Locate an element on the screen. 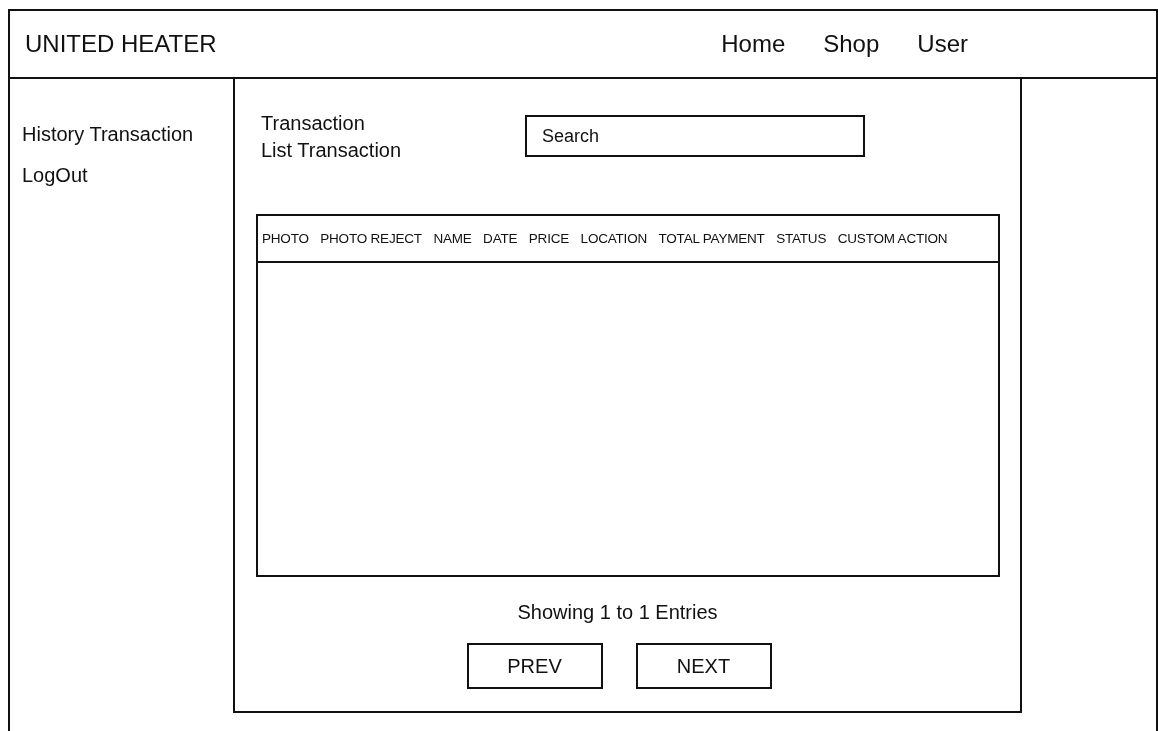  column-header: CUSTOM ACTION is located at coordinates (892, 238).